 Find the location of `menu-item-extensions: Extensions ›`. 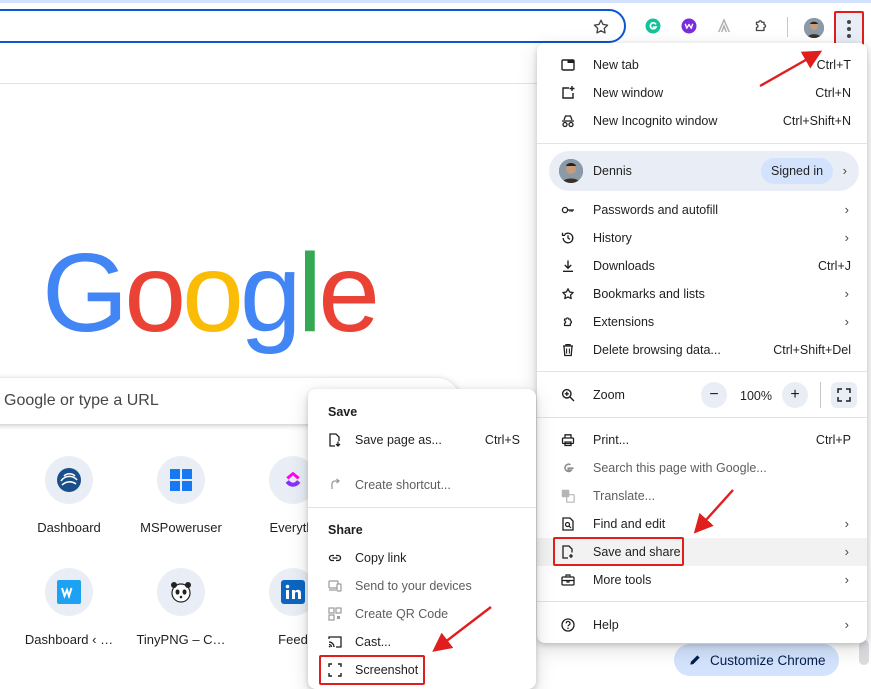

menu-item-extensions: Extensions › is located at coordinates (702, 322).